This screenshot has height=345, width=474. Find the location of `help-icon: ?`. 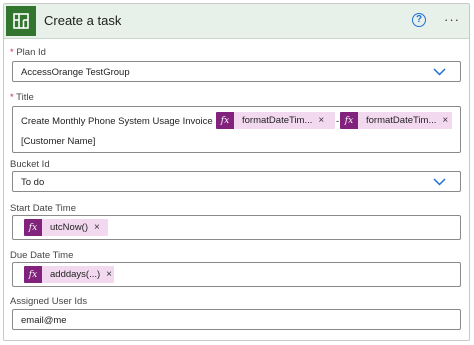

help-icon: ? is located at coordinates (419, 20).